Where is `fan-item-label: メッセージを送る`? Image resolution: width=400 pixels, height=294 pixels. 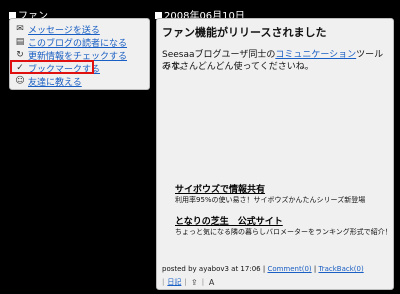 fan-item-label: メッセージを送る is located at coordinates (64, 29).